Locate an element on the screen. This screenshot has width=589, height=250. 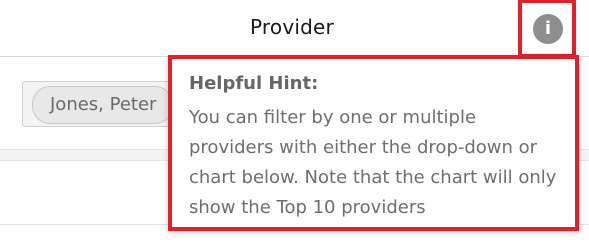
selected-provider-chip: Jones, Peter is located at coordinates (103, 105).